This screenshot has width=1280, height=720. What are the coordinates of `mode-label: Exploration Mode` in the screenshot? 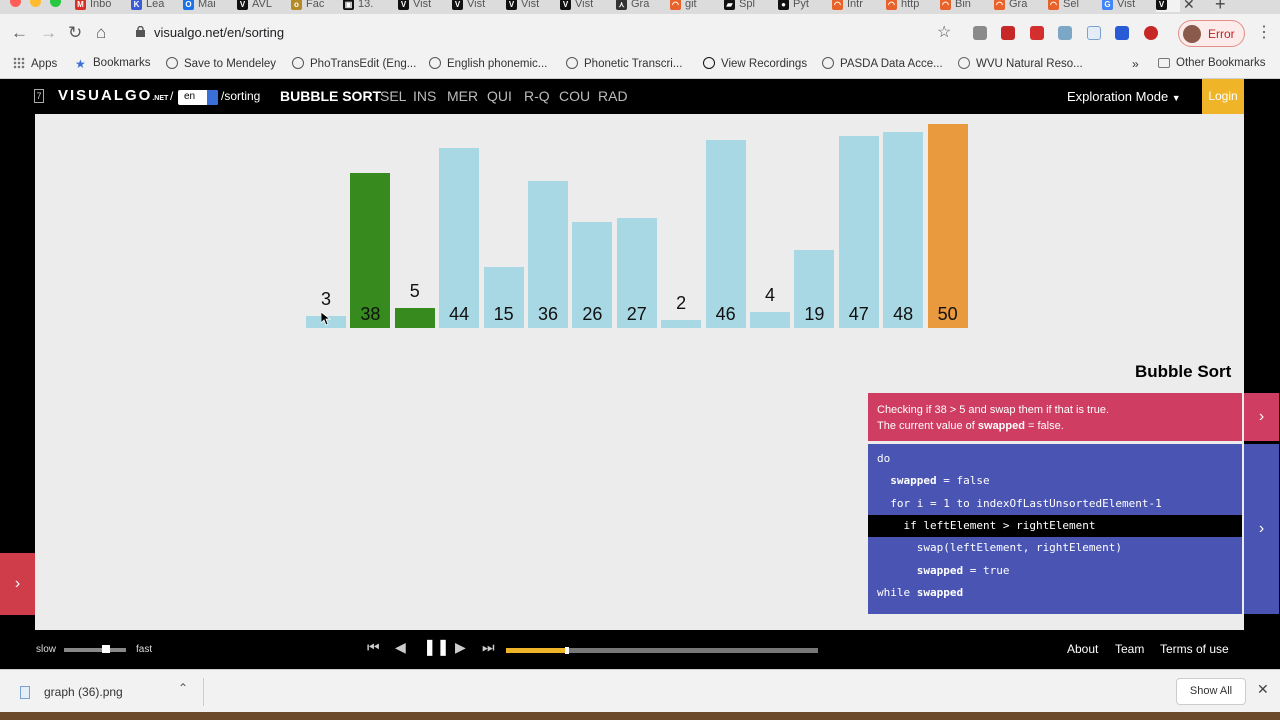 It's located at (1118, 96).